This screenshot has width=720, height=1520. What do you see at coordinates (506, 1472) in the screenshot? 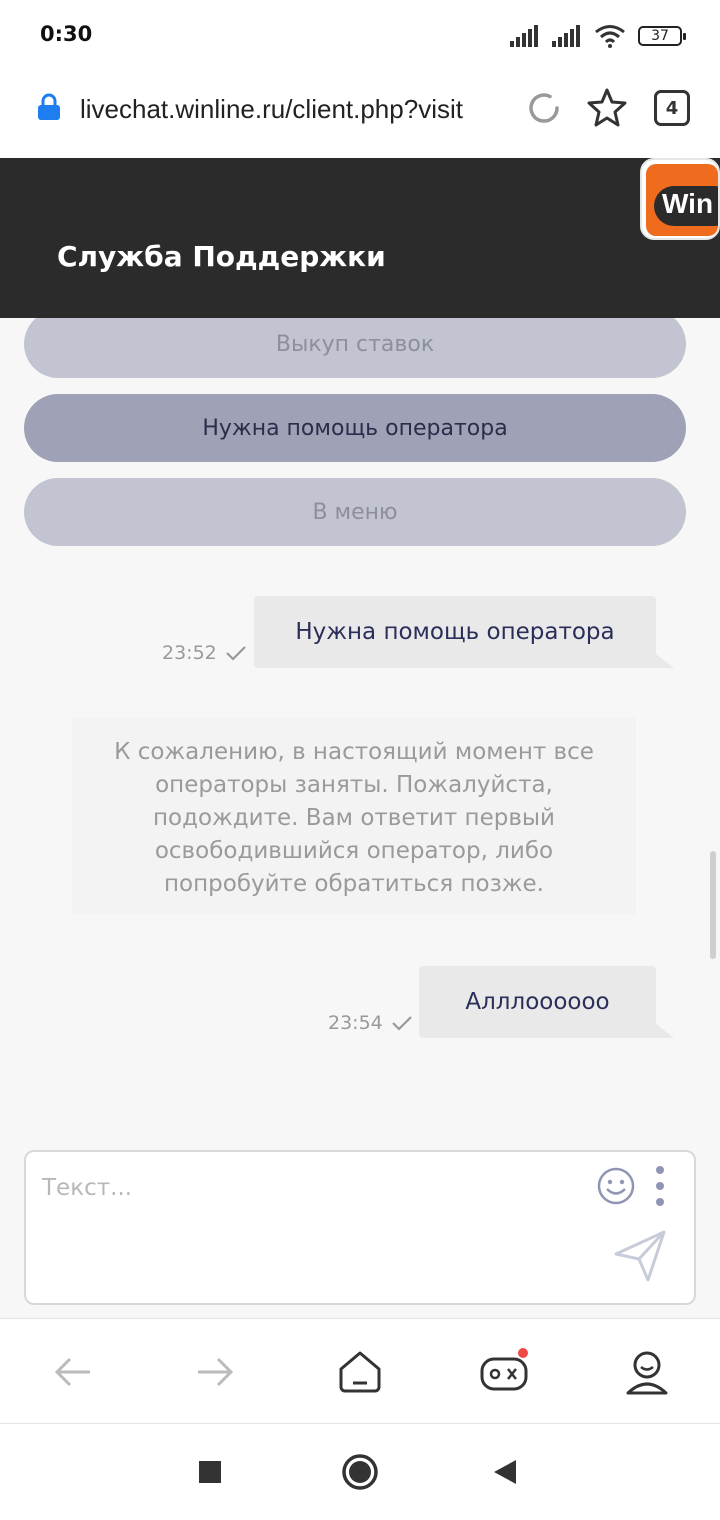
I see `back-triangle-icon` at bounding box center [506, 1472].